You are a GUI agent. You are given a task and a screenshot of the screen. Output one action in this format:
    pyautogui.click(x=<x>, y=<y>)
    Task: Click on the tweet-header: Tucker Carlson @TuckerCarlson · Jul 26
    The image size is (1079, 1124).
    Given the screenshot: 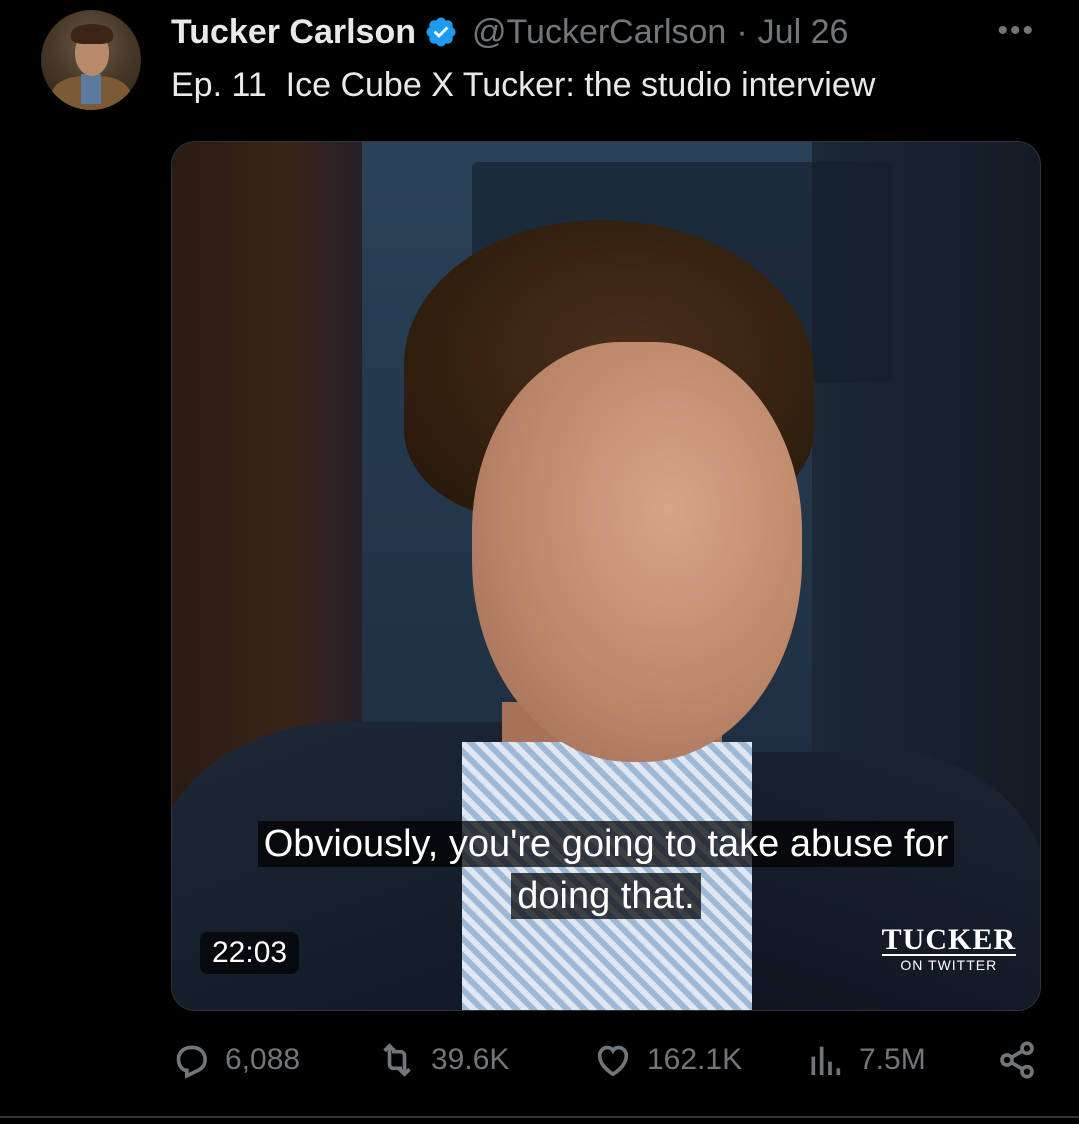 What is the action you would take?
    pyautogui.click(x=509, y=32)
    